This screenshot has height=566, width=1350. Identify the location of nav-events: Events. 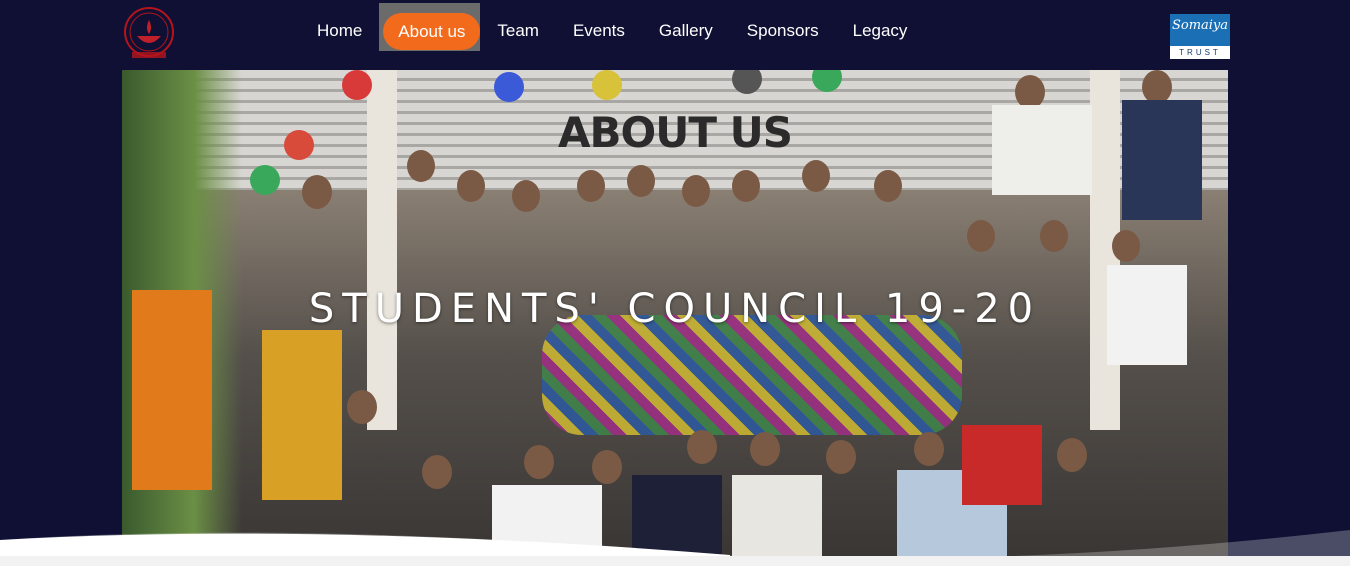
(599, 27).